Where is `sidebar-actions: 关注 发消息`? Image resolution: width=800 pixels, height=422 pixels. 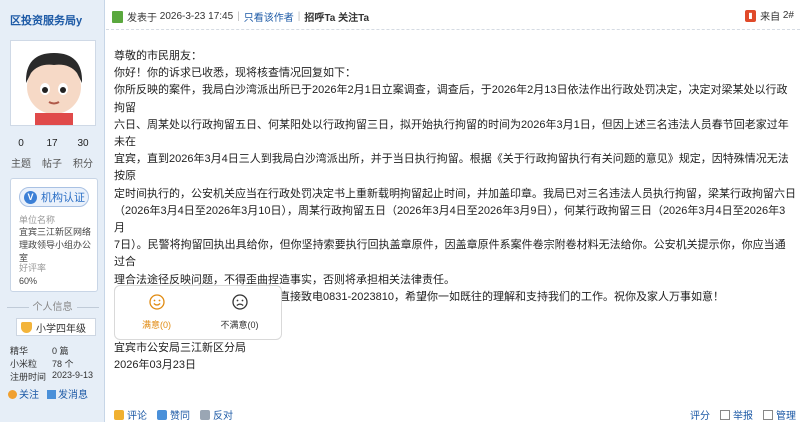 sidebar-actions: 关注 发消息 is located at coordinates (48, 393).